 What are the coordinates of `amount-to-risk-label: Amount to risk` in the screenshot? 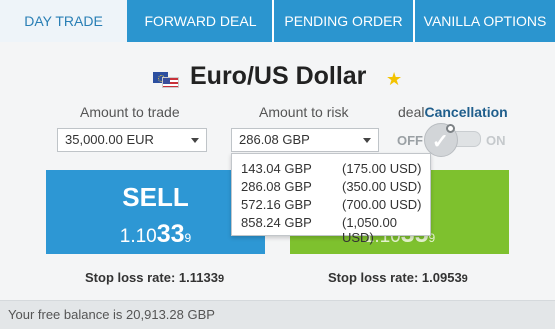 It's located at (304, 112).